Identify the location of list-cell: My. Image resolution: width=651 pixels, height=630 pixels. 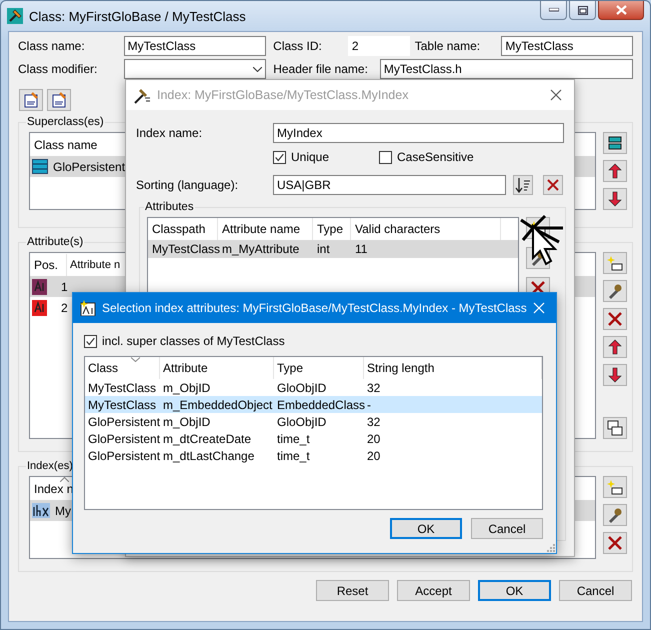
(63, 511).